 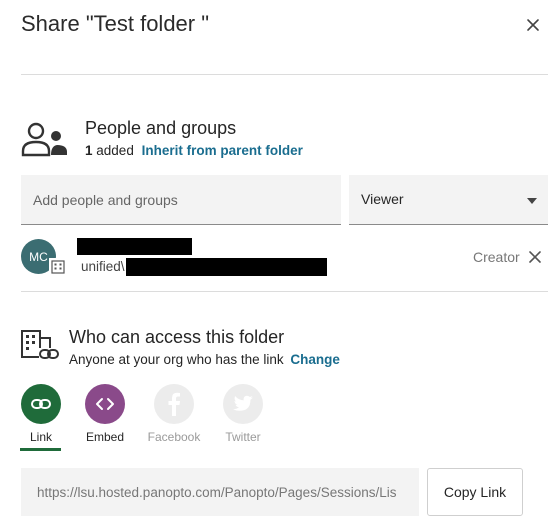 I want to click on building-link-icon, so click(x=40, y=347).